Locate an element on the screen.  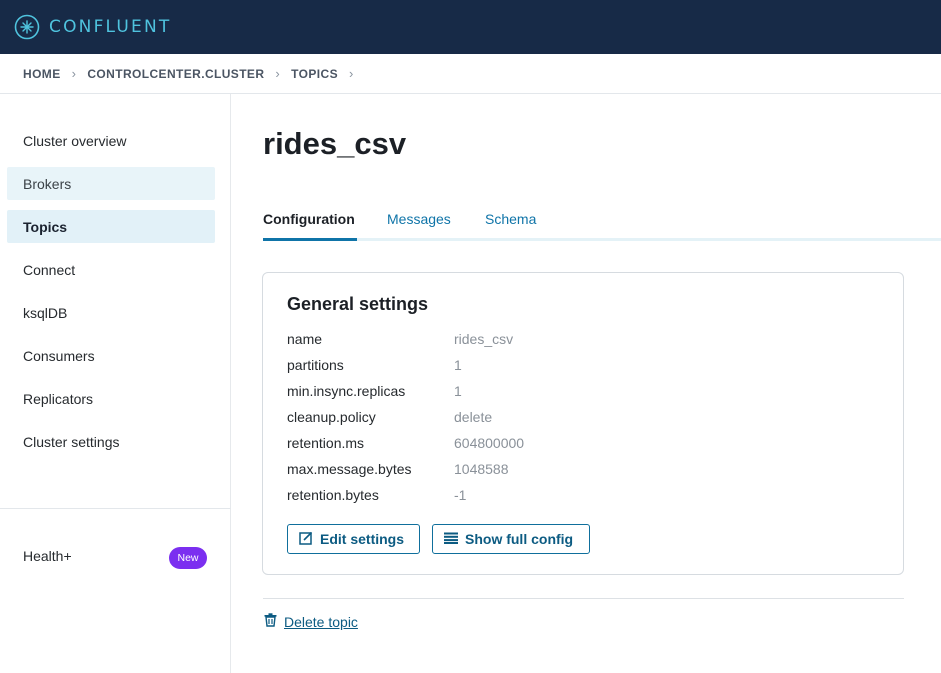
setting-key: retention.bytes is located at coordinates (333, 495).